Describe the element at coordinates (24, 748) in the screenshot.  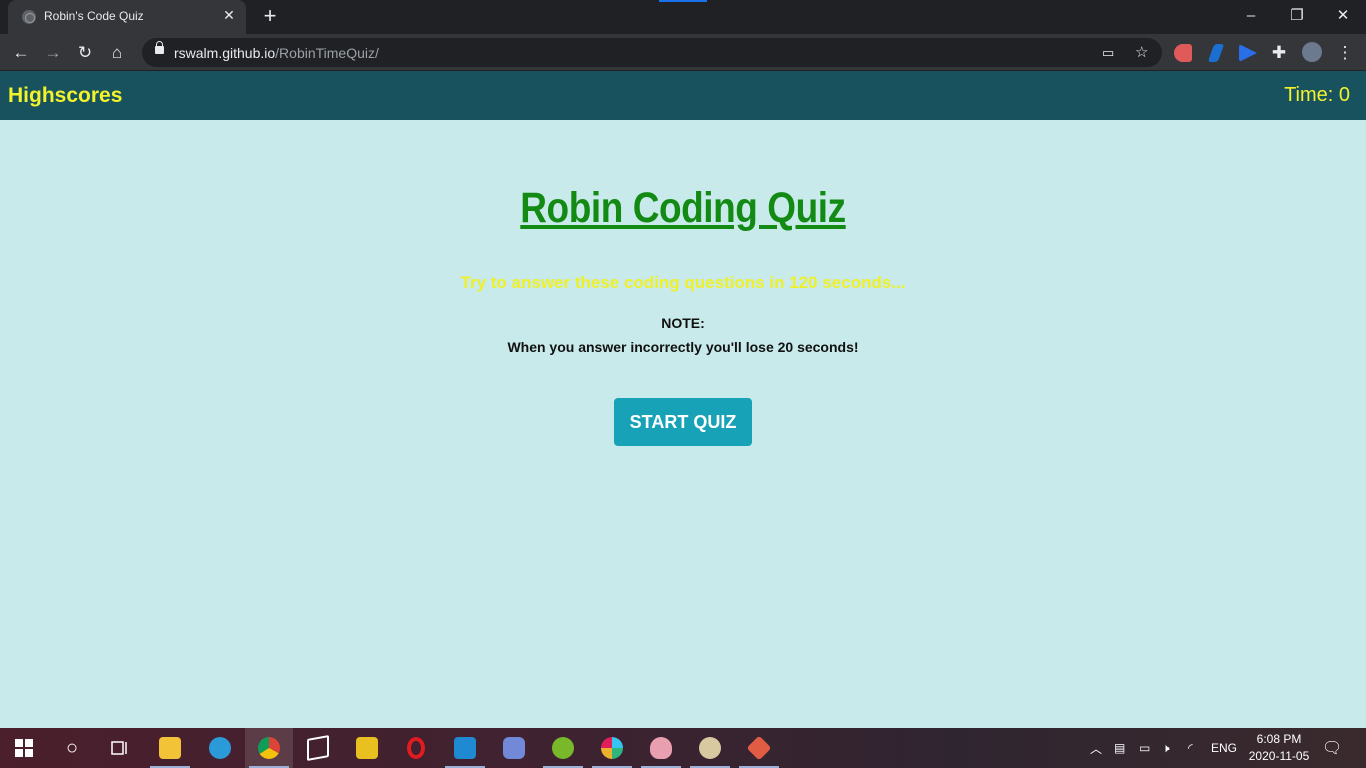
I see `windows-start-icon` at that location.